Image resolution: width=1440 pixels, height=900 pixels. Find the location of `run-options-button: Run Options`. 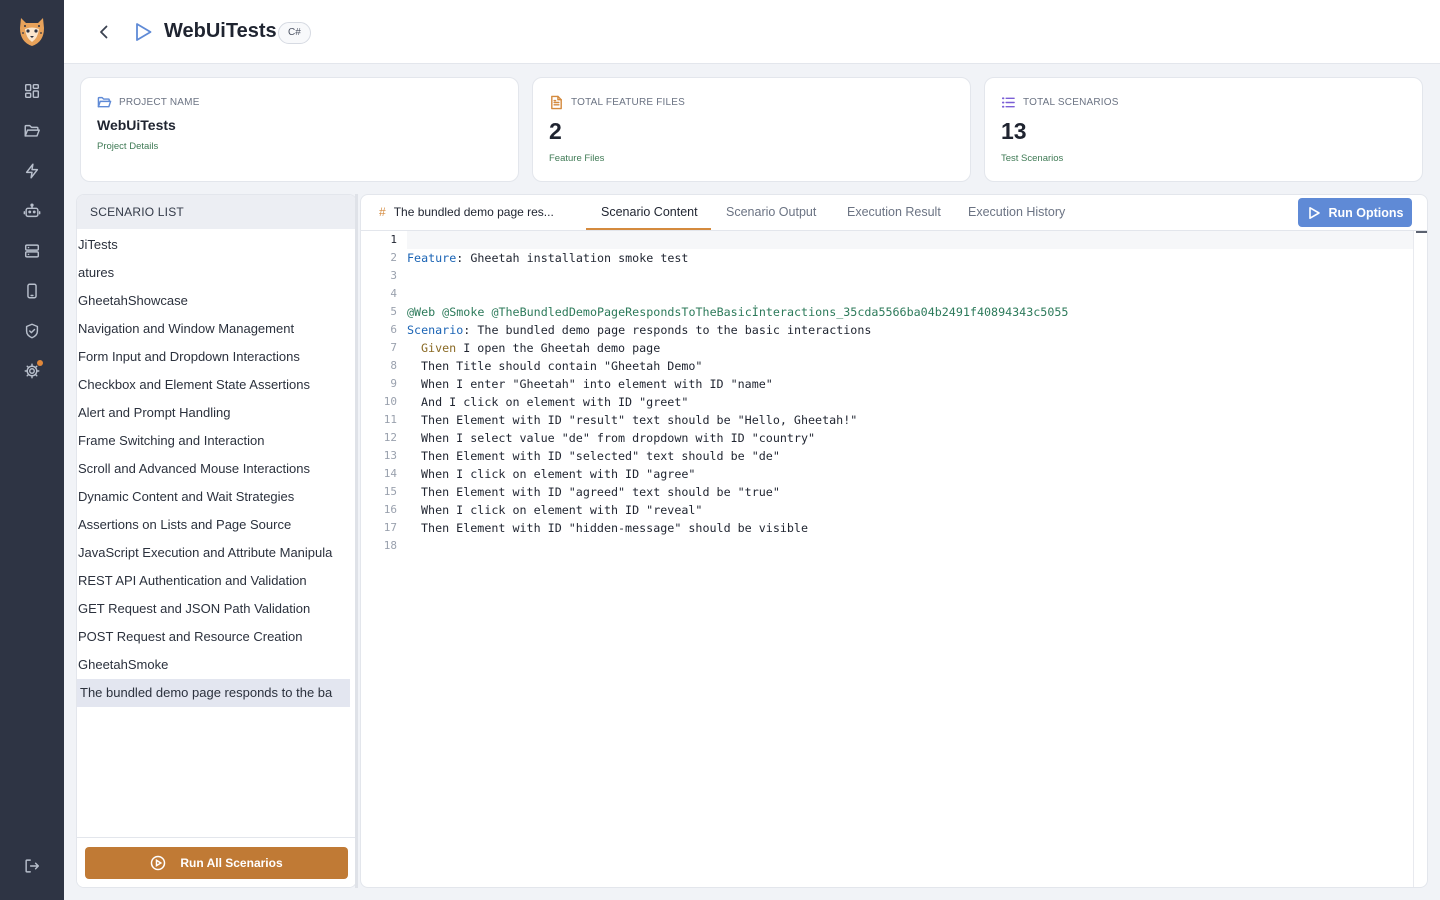

run-options-button: Run Options is located at coordinates (1355, 212).